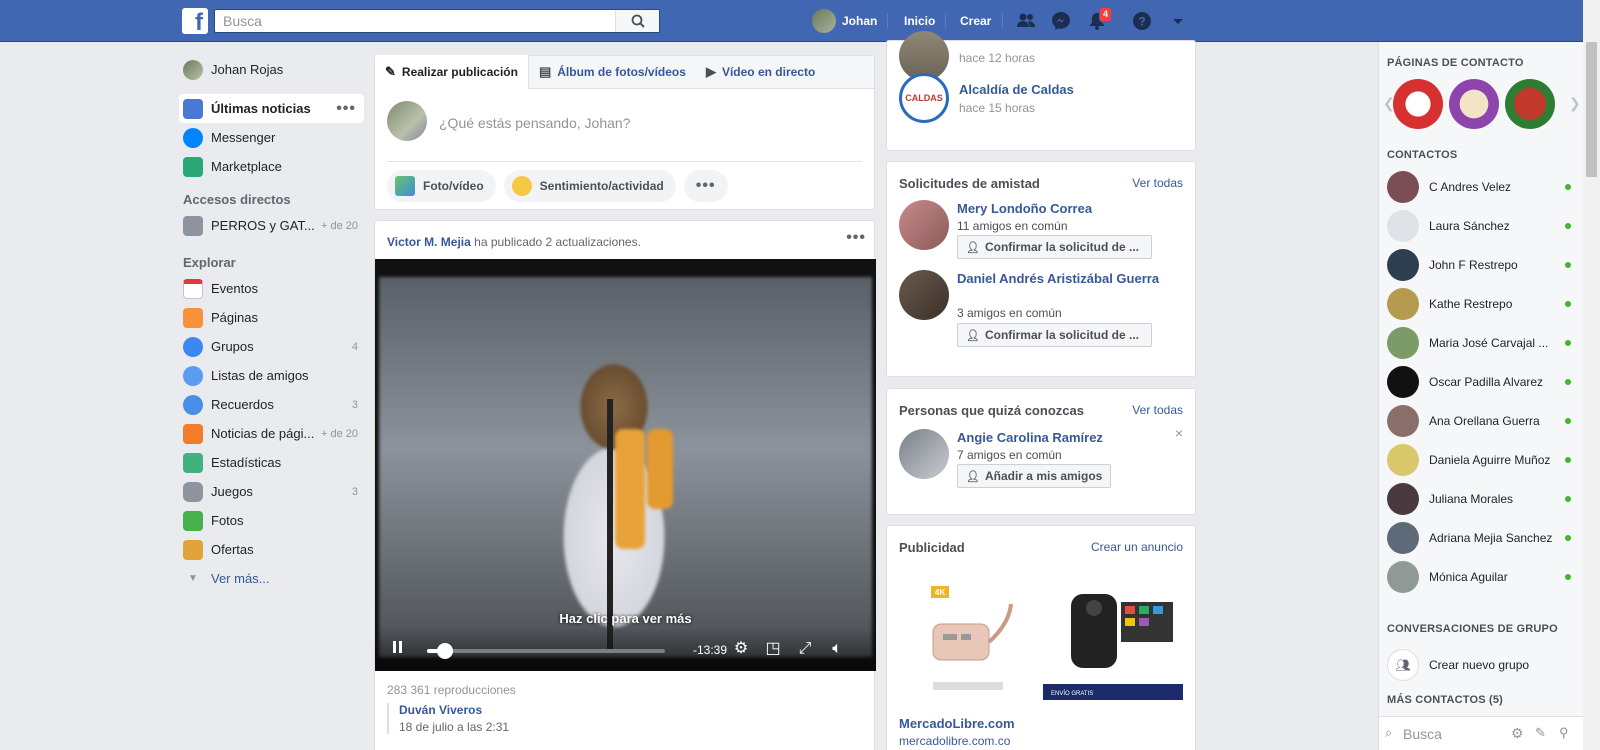  Describe the element at coordinates (271, 404) in the screenshot. I see `sidebar-item-memories: Recuerdos 3` at that location.